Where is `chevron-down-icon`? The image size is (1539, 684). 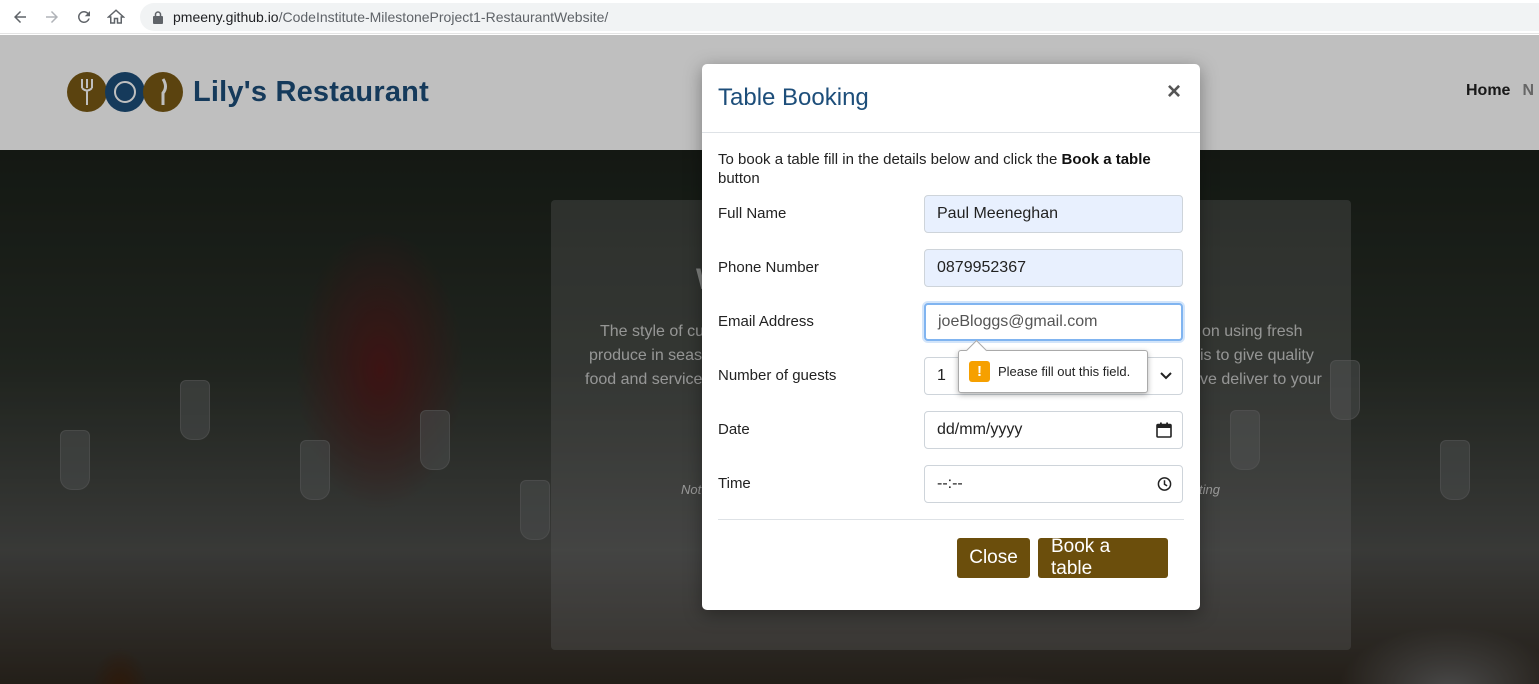
chevron-down-icon is located at coordinates (1166, 376).